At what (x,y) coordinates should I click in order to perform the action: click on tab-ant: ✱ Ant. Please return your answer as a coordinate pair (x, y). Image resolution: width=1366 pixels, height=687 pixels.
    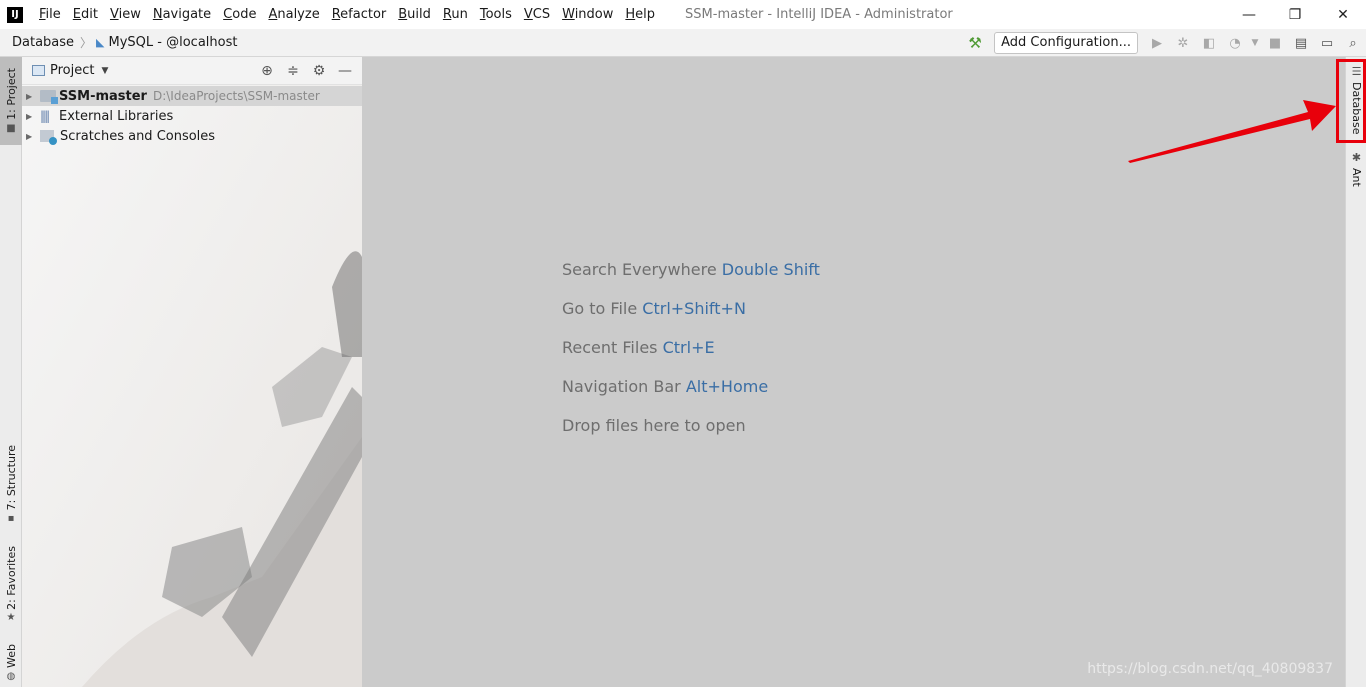
    Looking at the image, I should click on (1356, 169).